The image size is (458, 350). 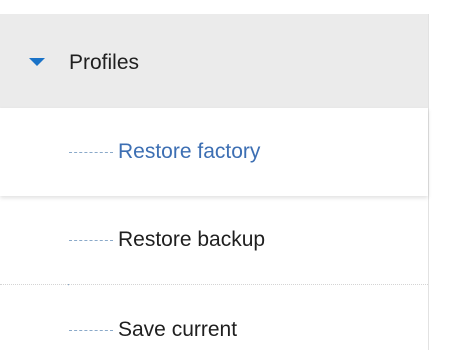 What do you see at coordinates (214, 284) in the screenshot?
I see `item-divider` at bounding box center [214, 284].